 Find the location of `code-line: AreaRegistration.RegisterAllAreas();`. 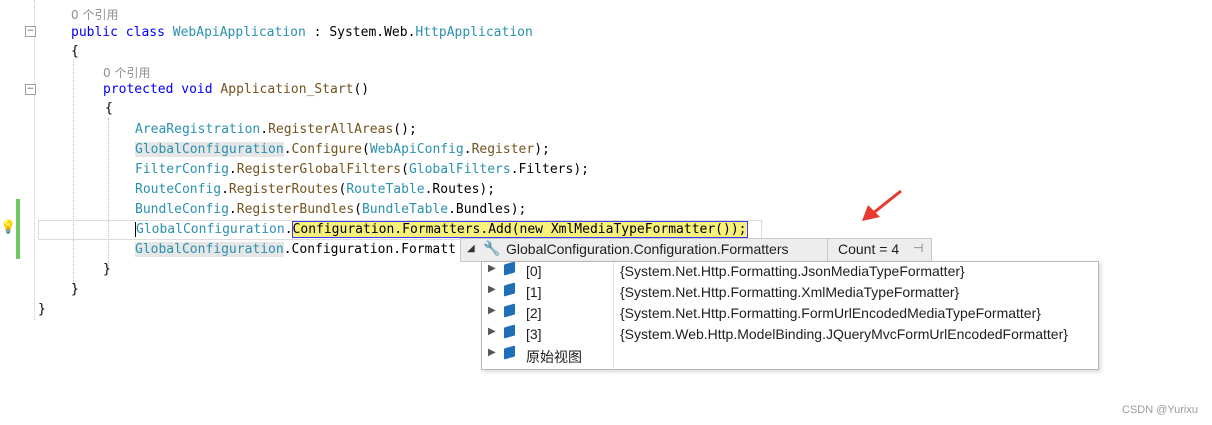

code-line: AreaRegistration.RegisterAllAreas(); is located at coordinates (276, 130).